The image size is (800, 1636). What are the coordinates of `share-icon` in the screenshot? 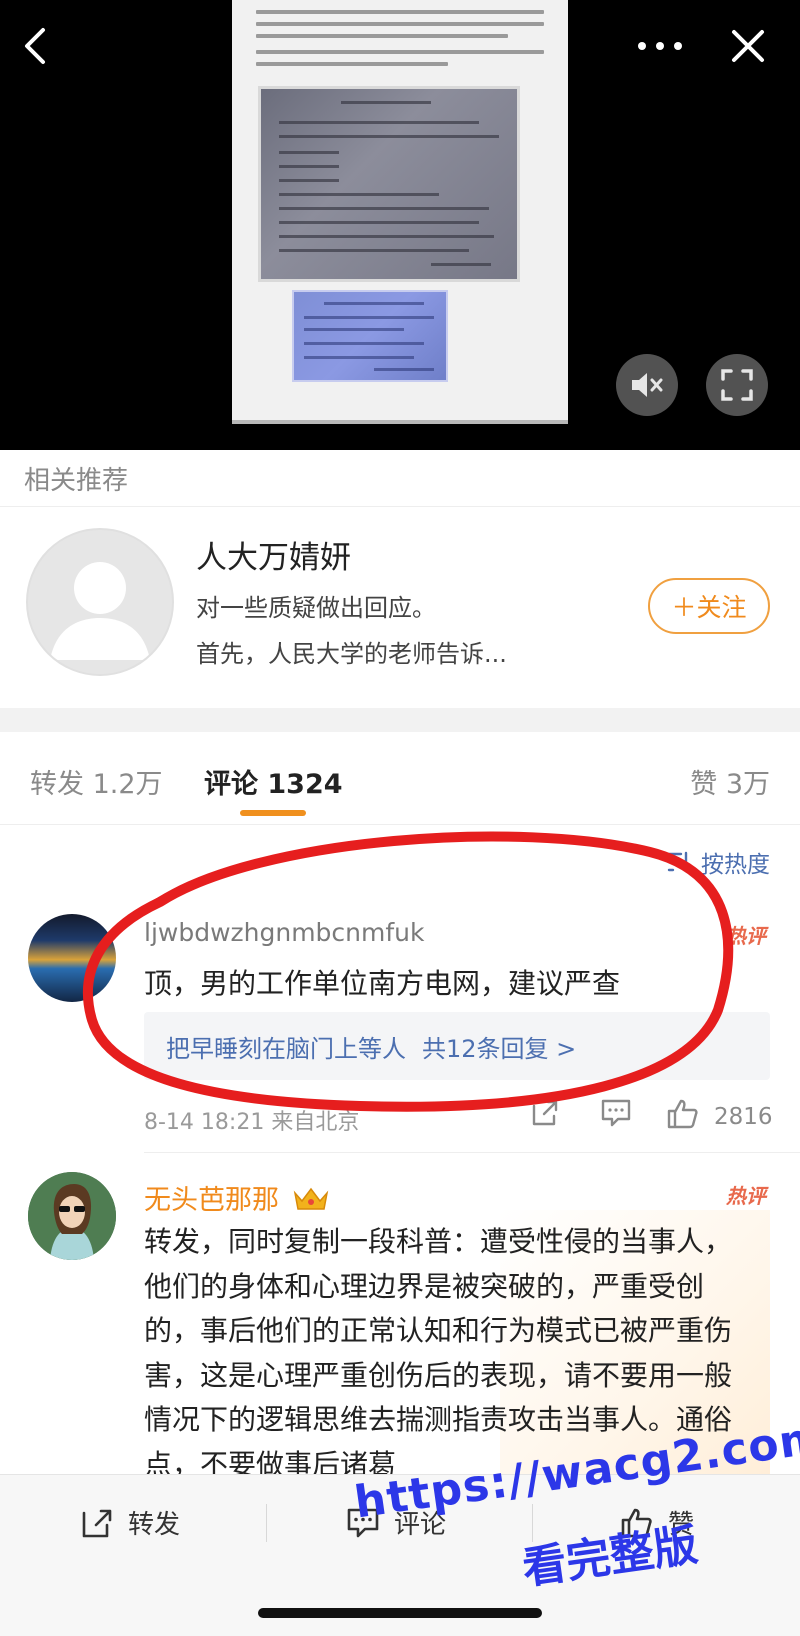 It's located at (545, 1113).